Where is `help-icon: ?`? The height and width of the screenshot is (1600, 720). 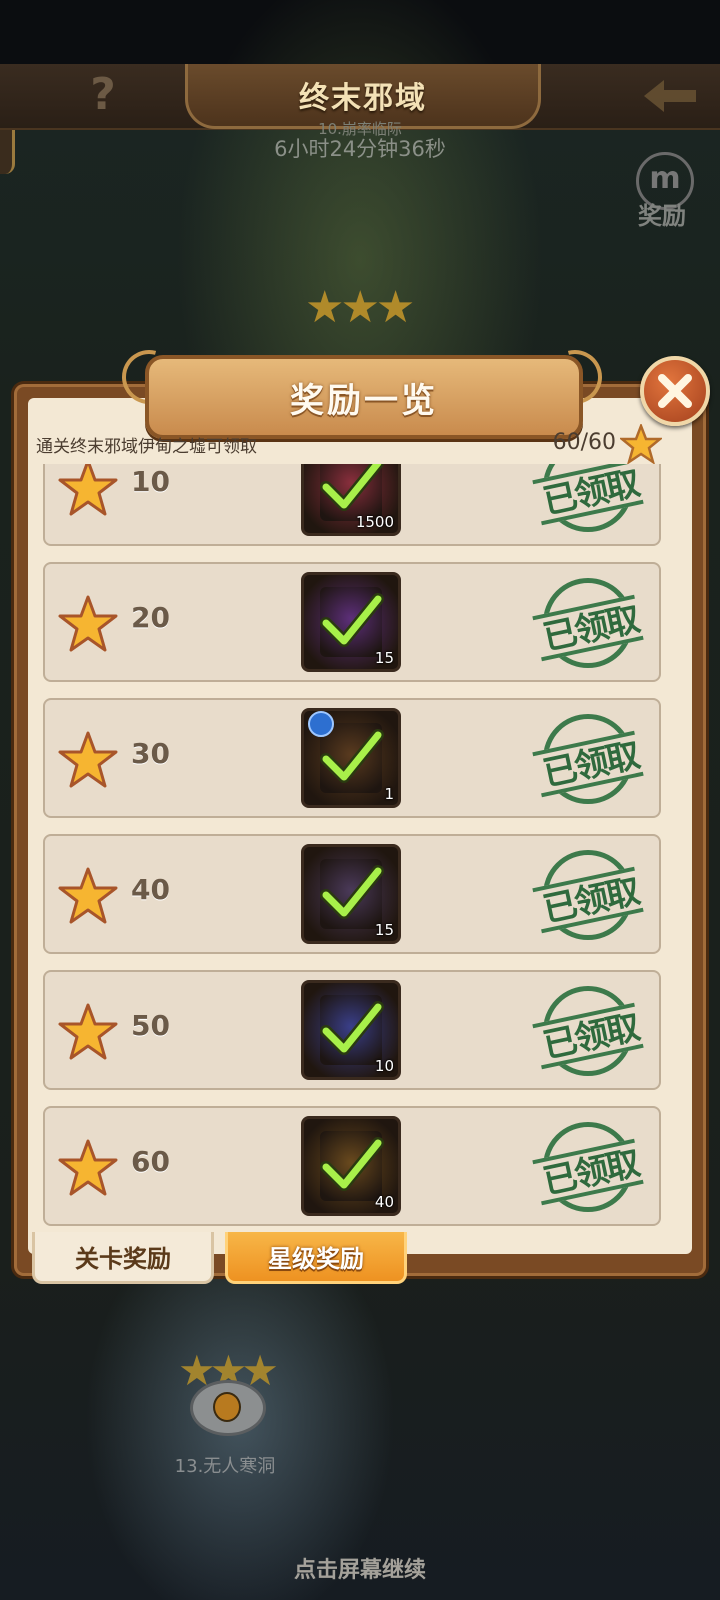
help-icon: ? is located at coordinates (103, 95).